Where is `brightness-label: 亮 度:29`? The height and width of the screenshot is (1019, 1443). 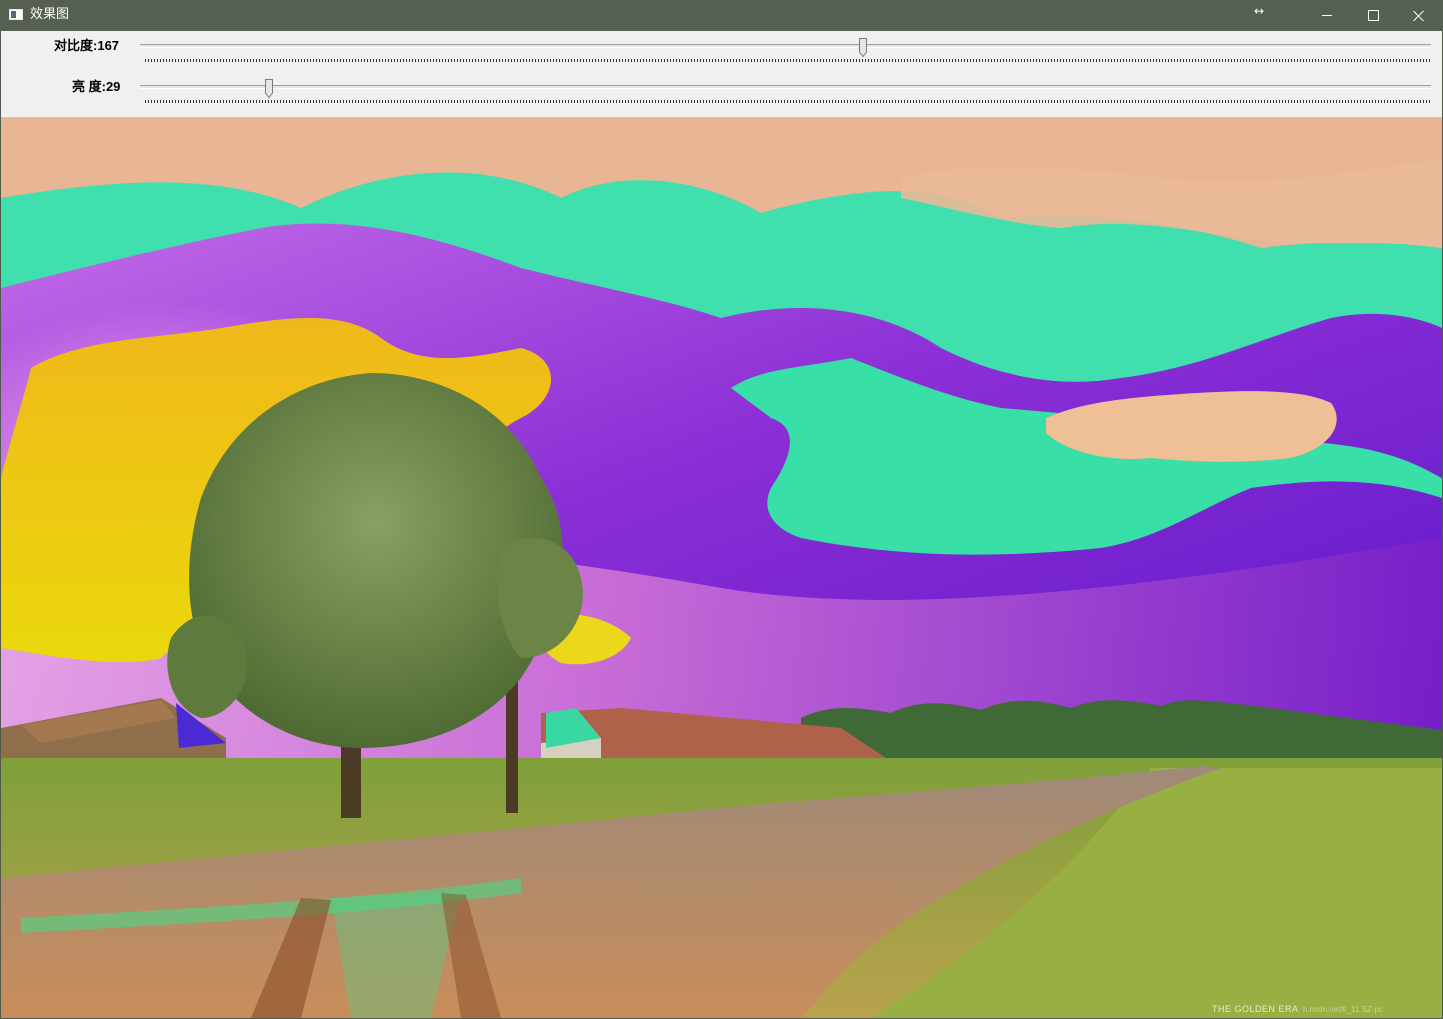
brightness-label: 亮 度:29 is located at coordinates (96, 85).